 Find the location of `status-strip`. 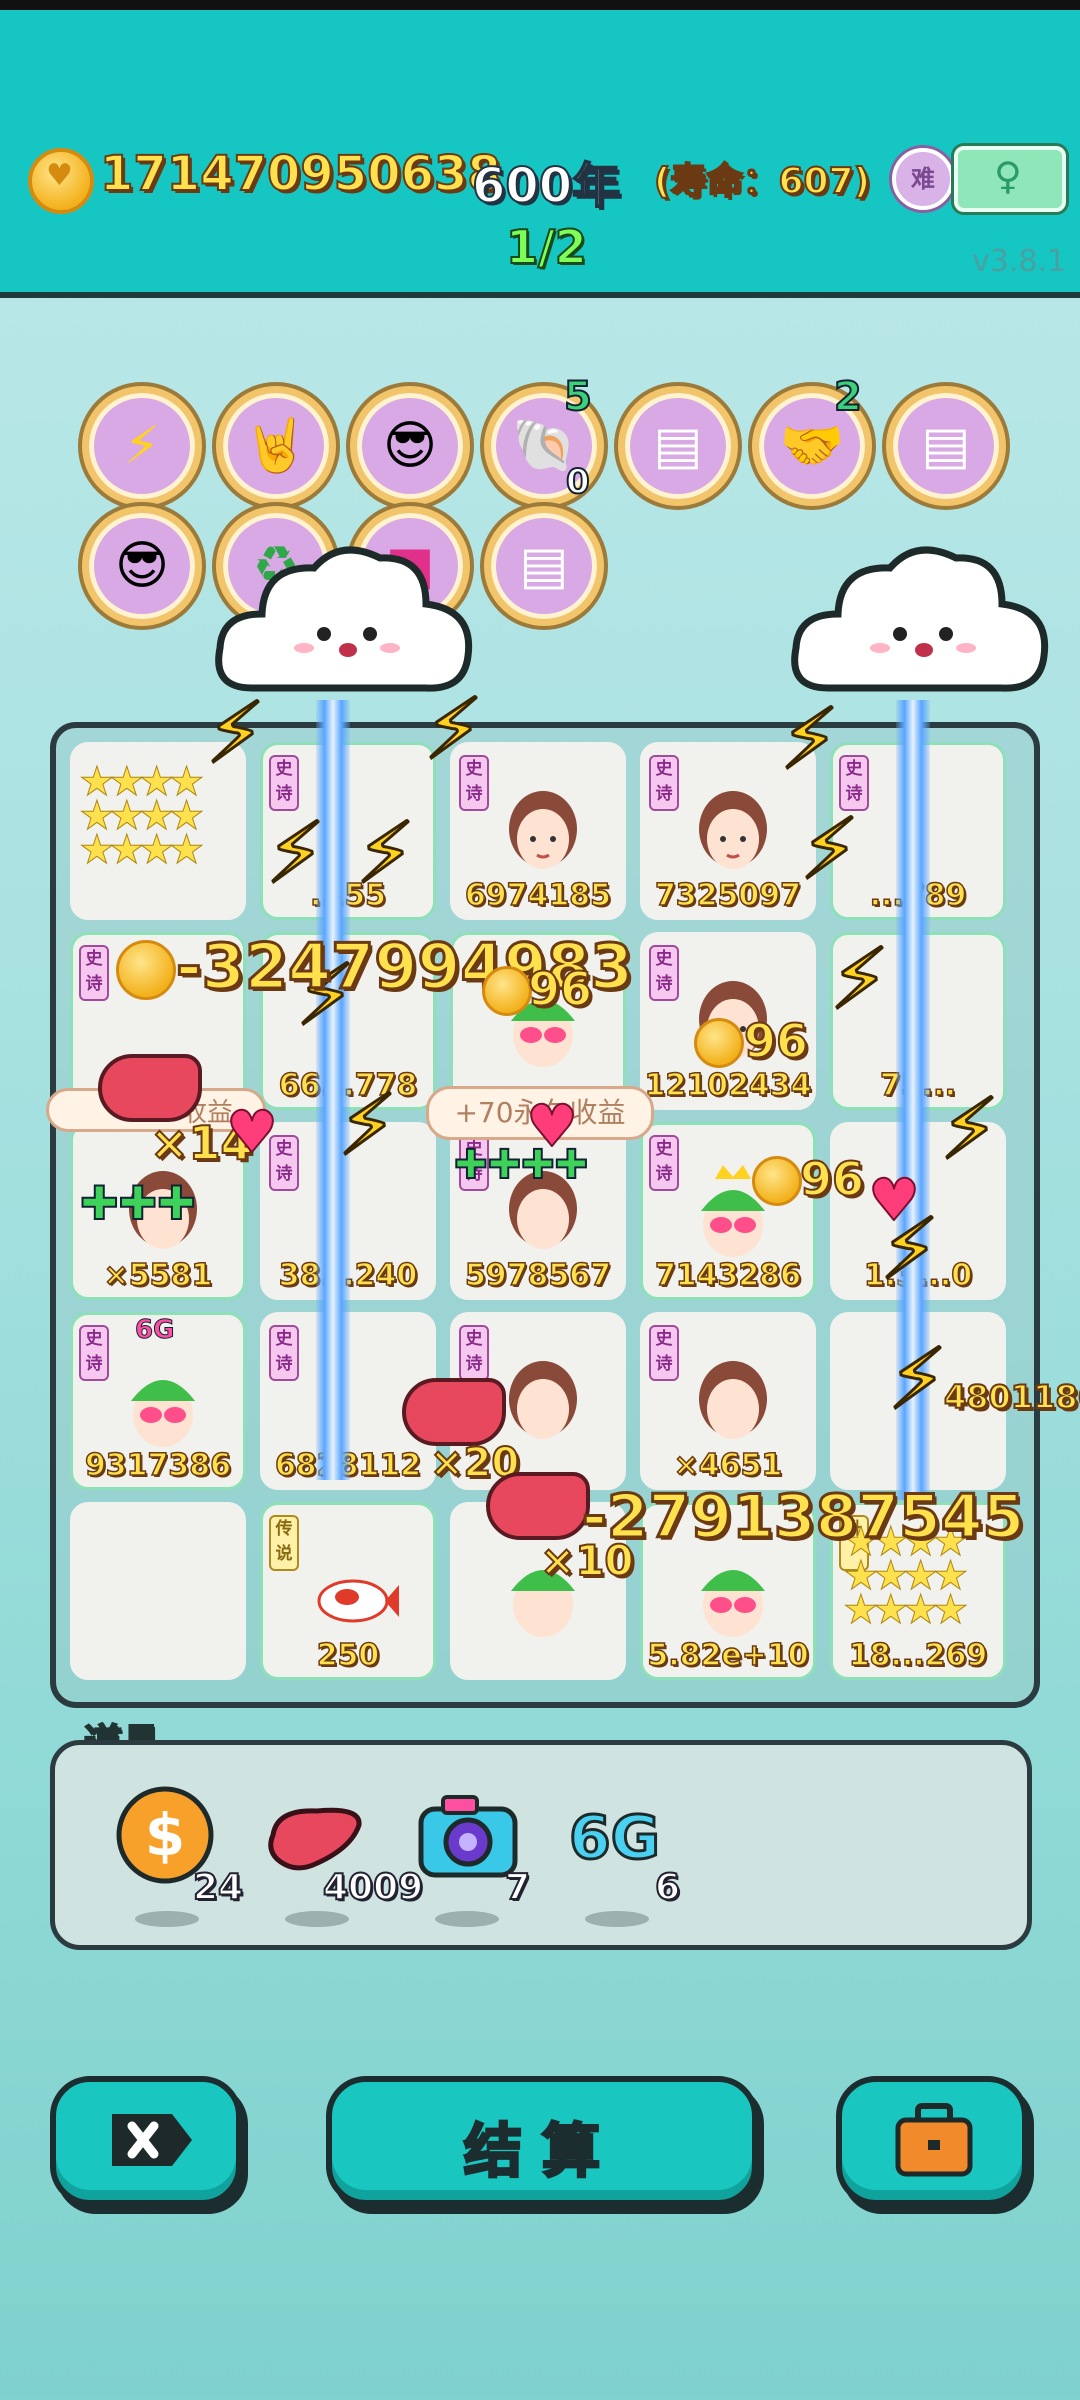

status-strip is located at coordinates (540, 5).